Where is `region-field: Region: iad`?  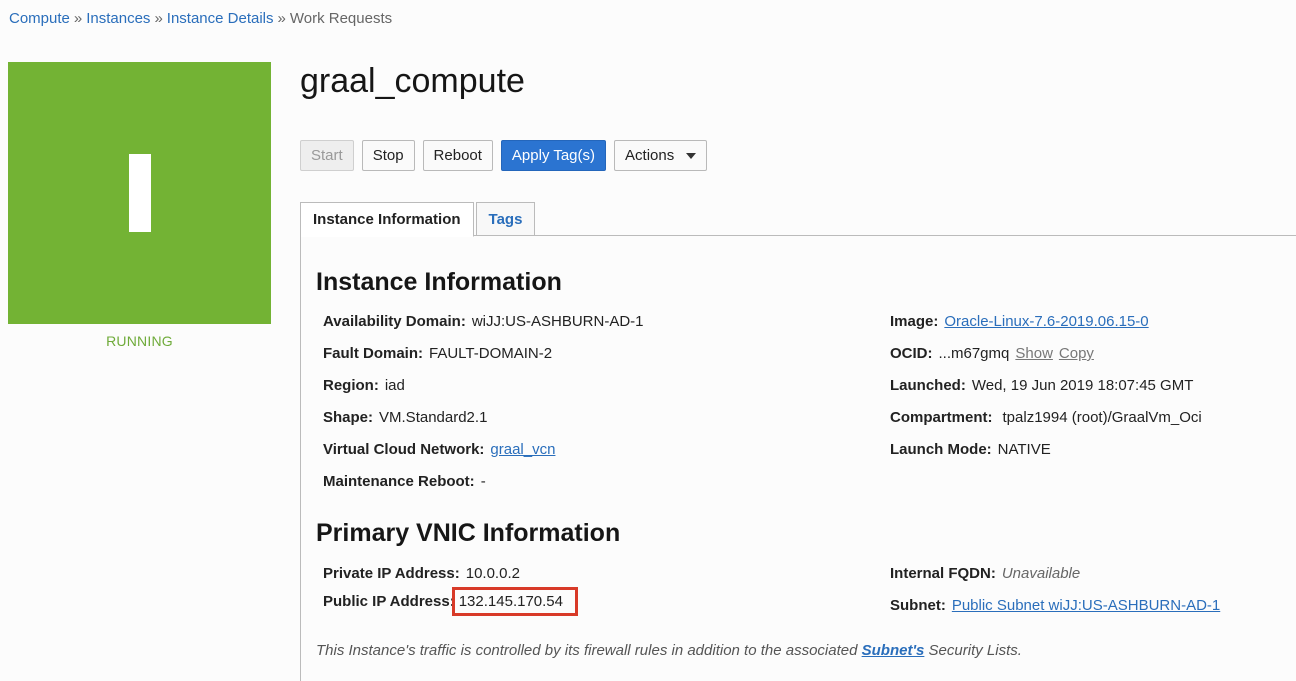 region-field: Region: iad is located at coordinates (364, 385).